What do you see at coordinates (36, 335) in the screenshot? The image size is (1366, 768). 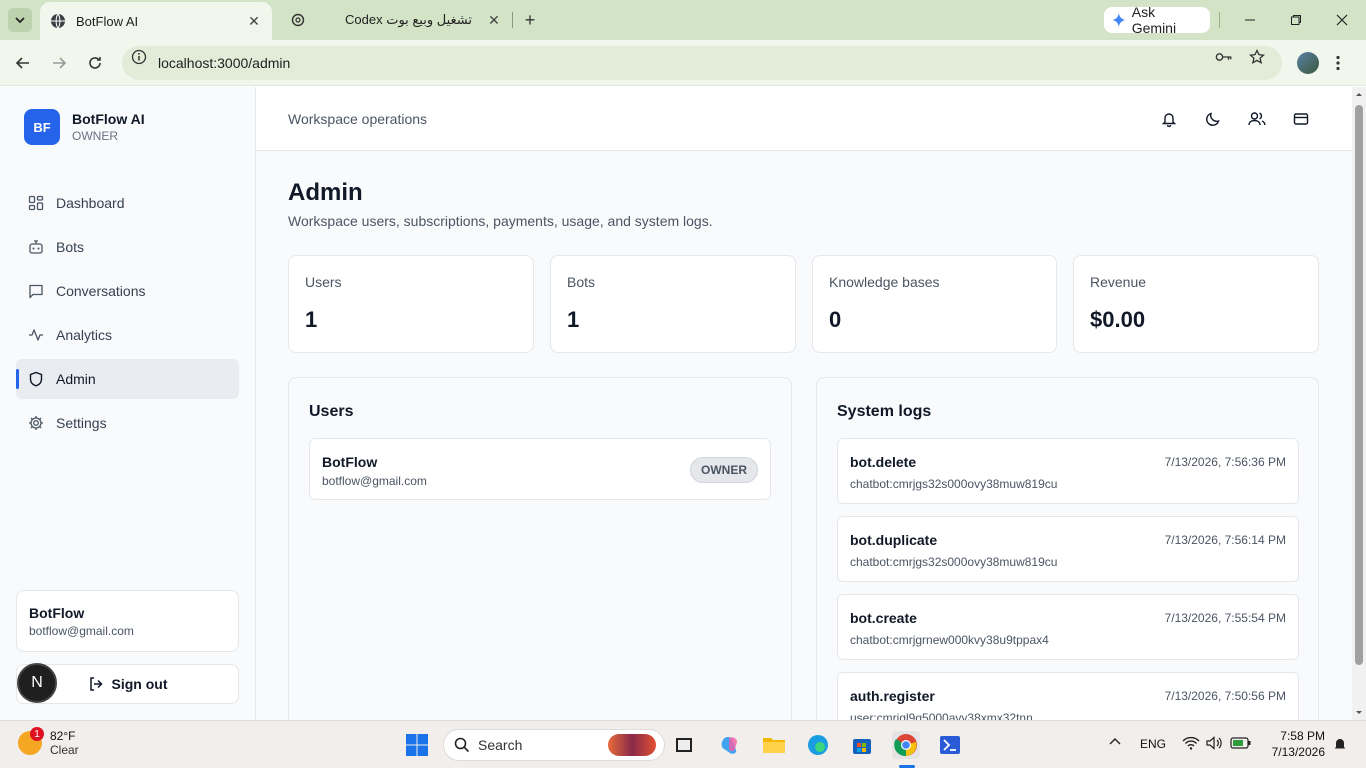 I see `activity-icon` at bounding box center [36, 335].